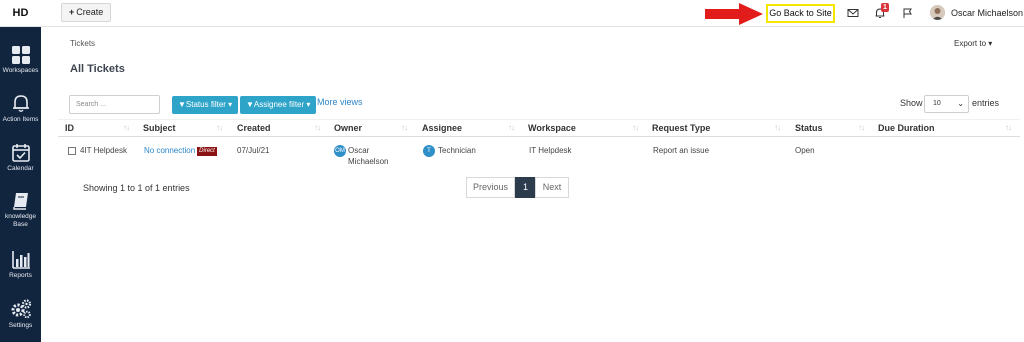 The height and width of the screenshot is (342, 1024). Describe the element at coordinates (21, 309) in the screenshot. I see `gears-icon` at that location.